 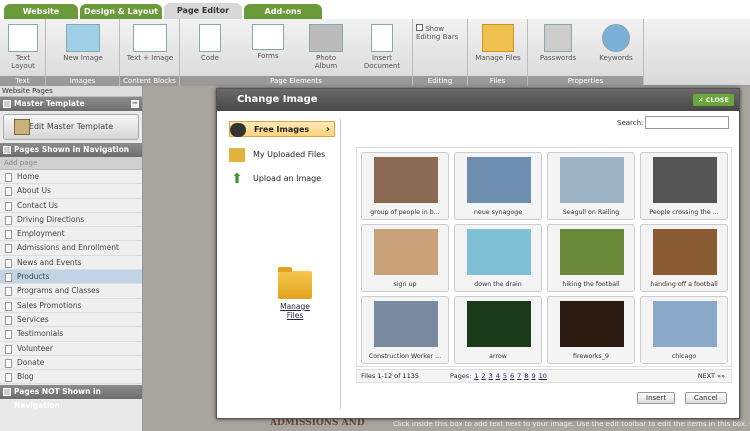 I want to click on sidebar-page-item: Services, so click(x=71, y=320).